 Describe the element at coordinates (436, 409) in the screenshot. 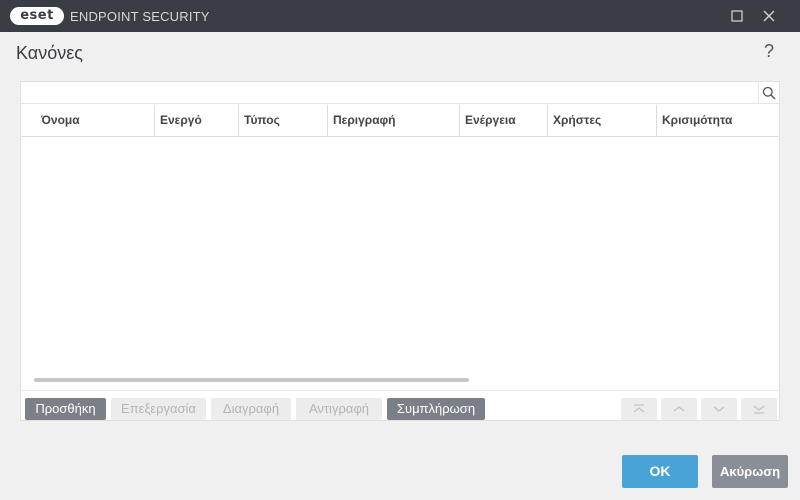

I see `populate-button: Συμπλήρωση` at that location.